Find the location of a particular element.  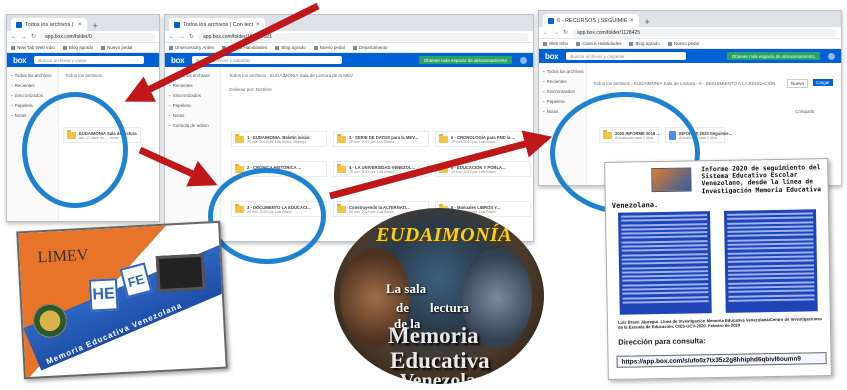

report-text-column-right is located at coordinates (770, 261).